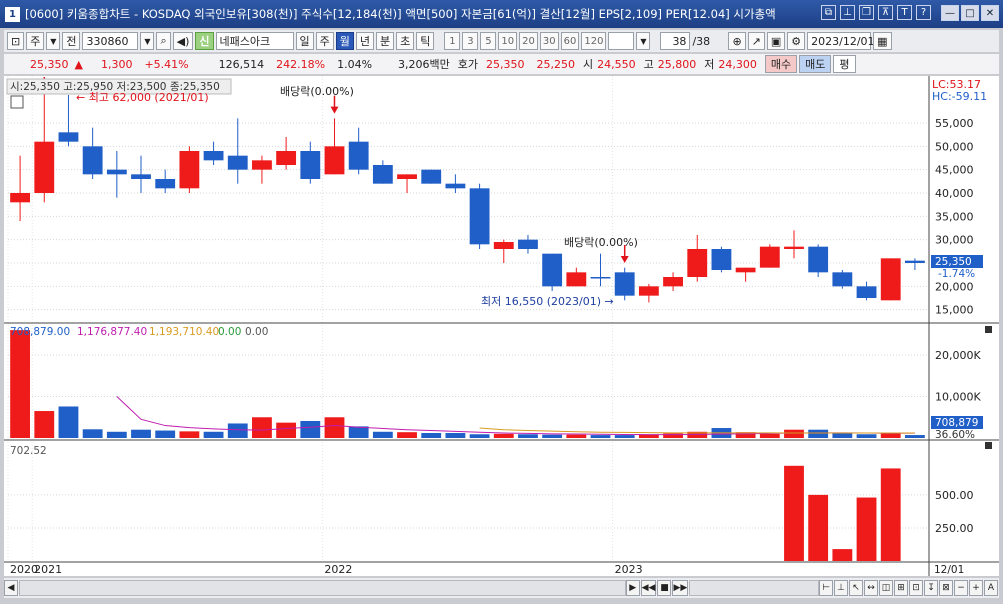  I want to click on volume-legend-2: 1,193,710.40, so click(184, 332).